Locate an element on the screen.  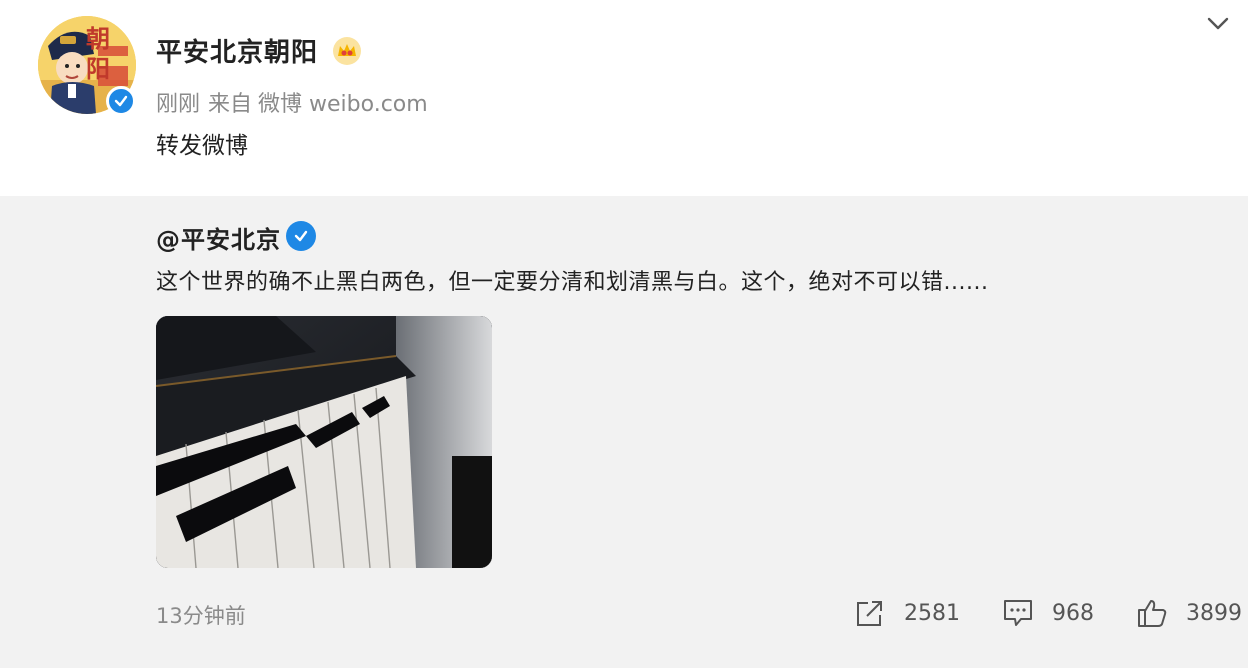
comment-button: 968 is located at coordinates (1048, 613).